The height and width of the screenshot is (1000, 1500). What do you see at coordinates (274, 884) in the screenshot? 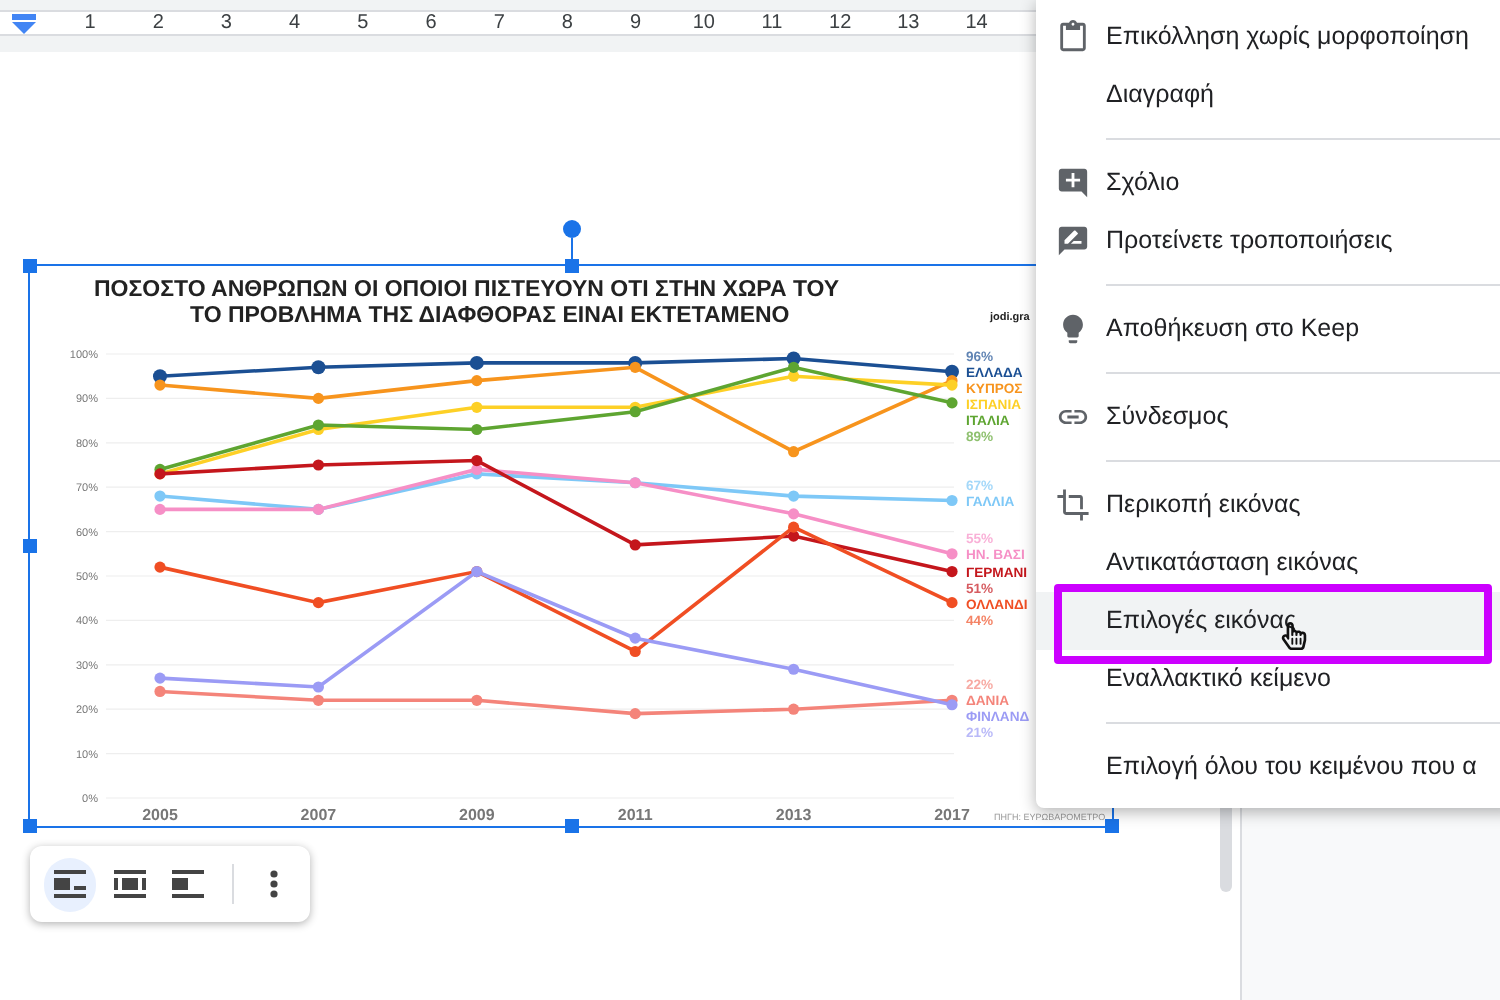
I see `more-icon` at bounding box center [274, 884].